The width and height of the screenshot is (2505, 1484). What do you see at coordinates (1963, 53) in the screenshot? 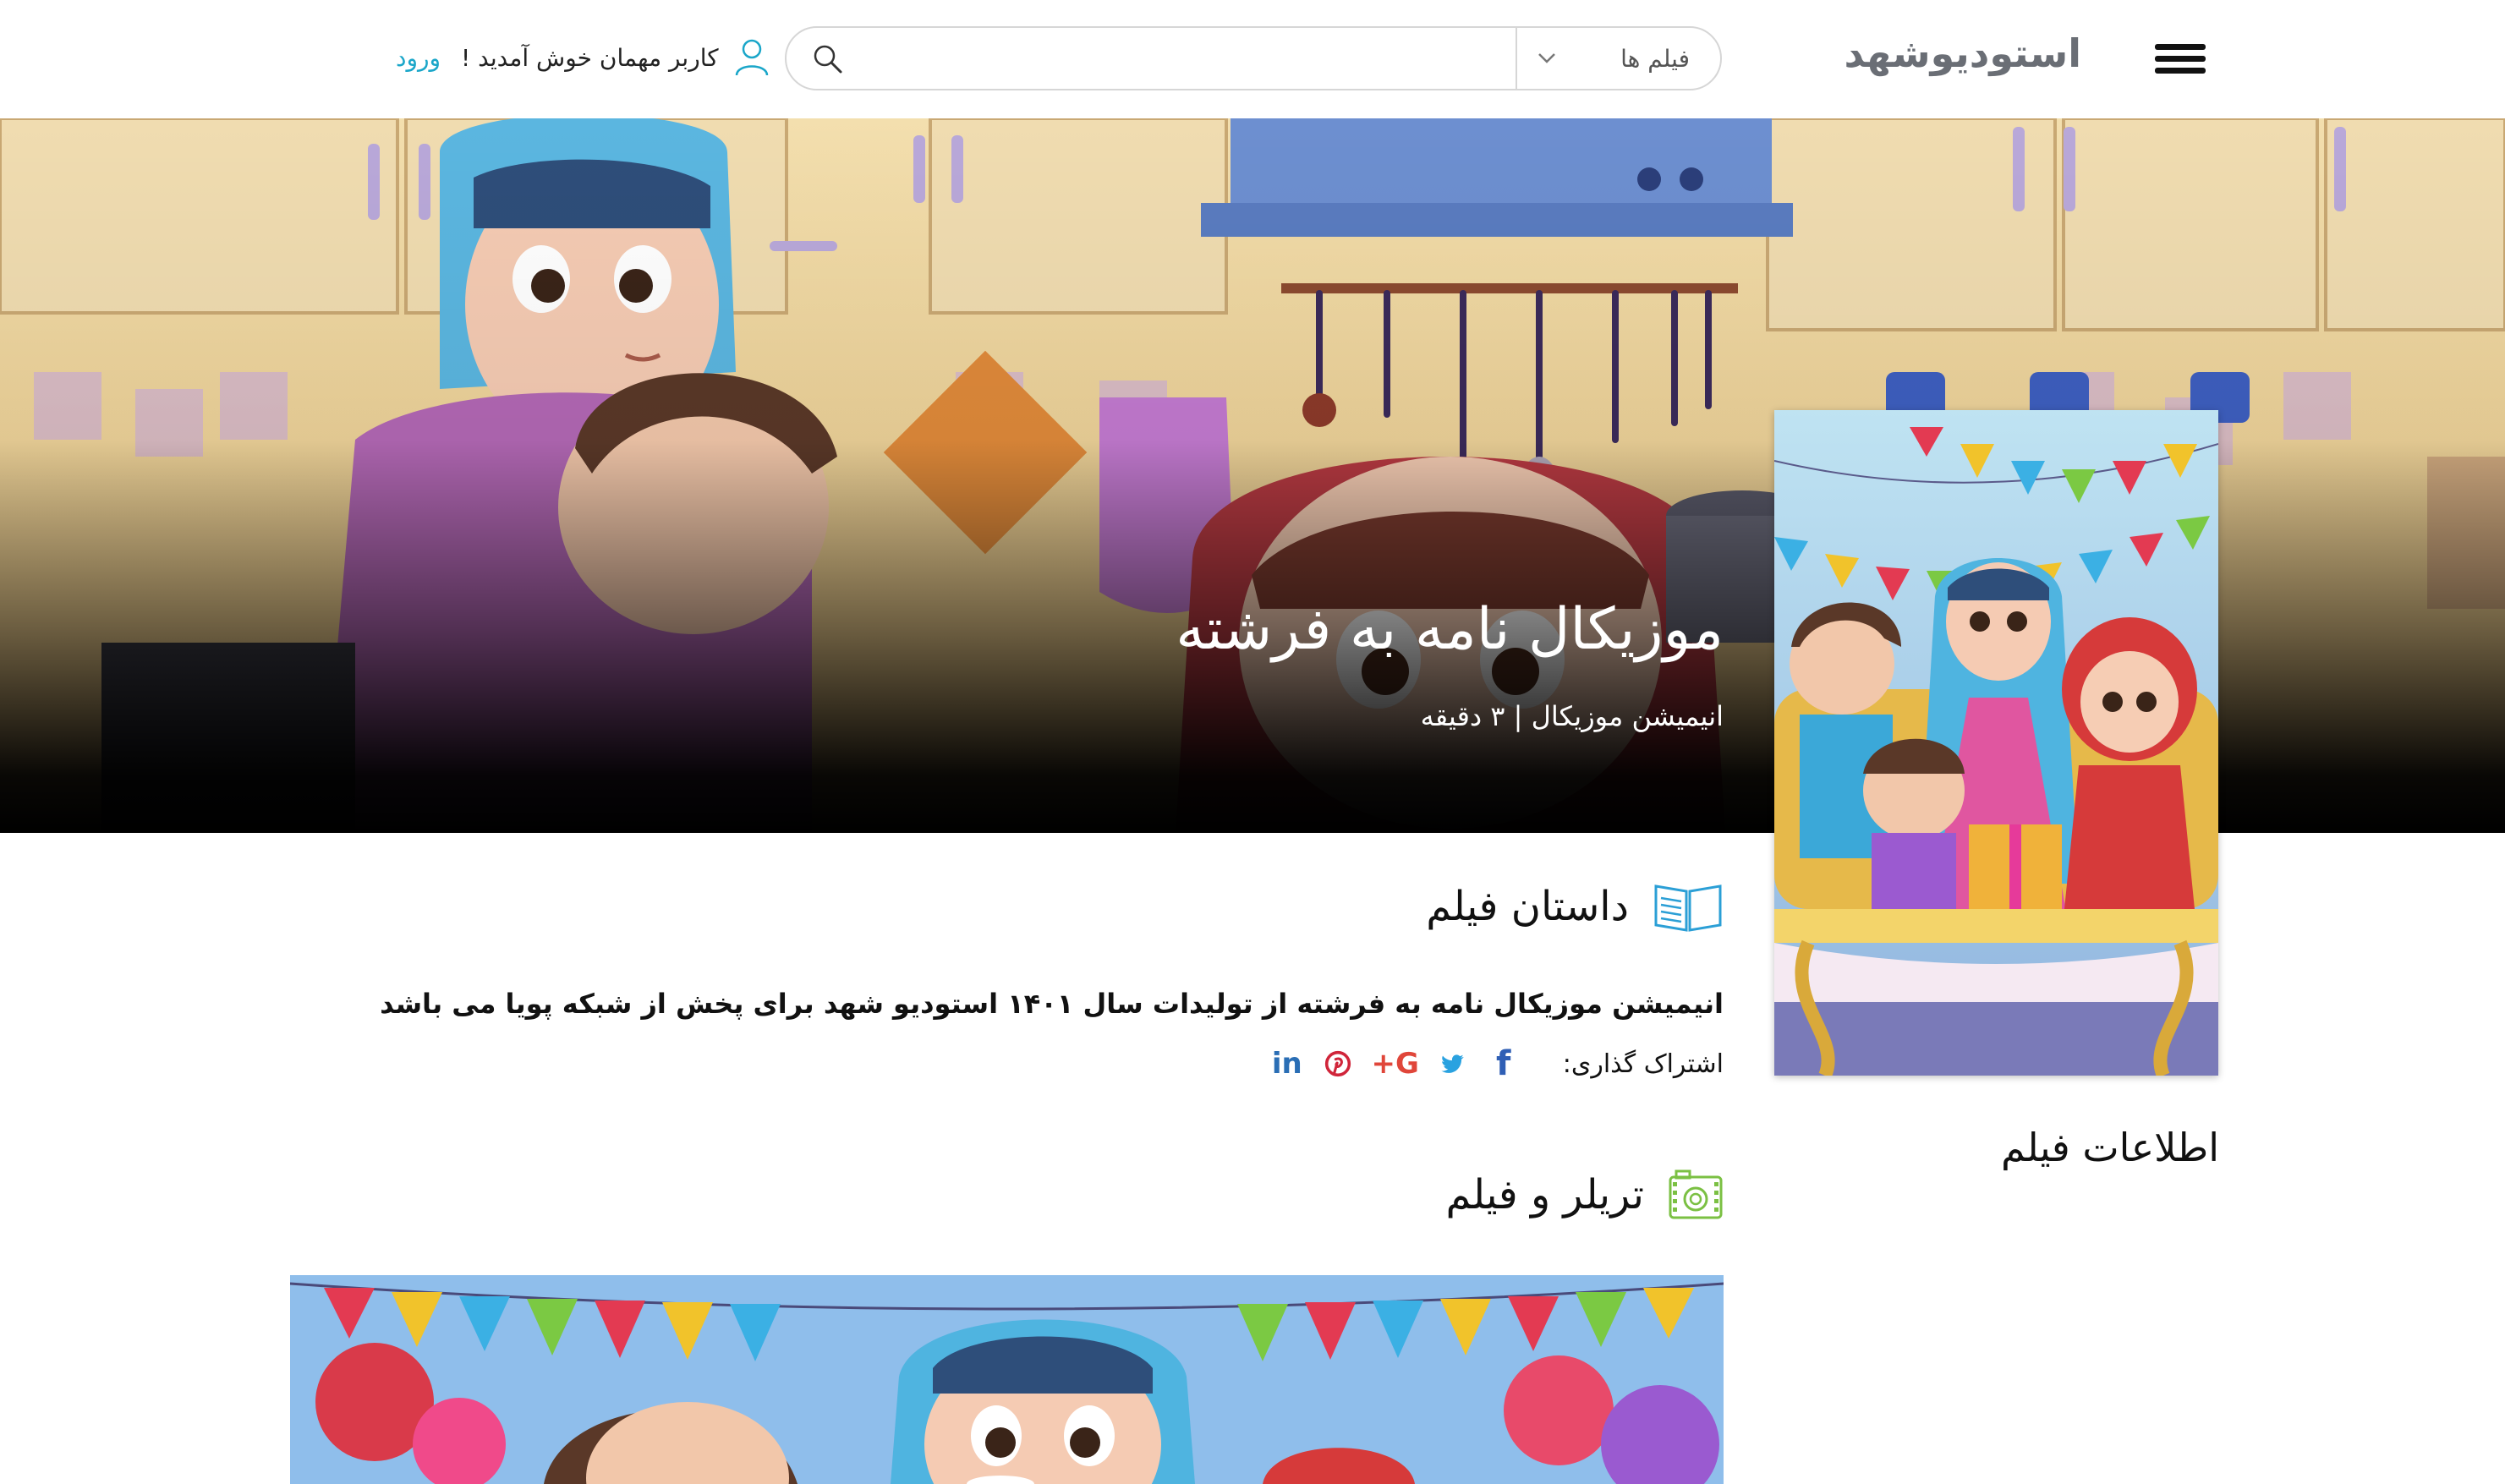
I see `logo-text: استودیوشهد` at bounding box center [1963, 53].